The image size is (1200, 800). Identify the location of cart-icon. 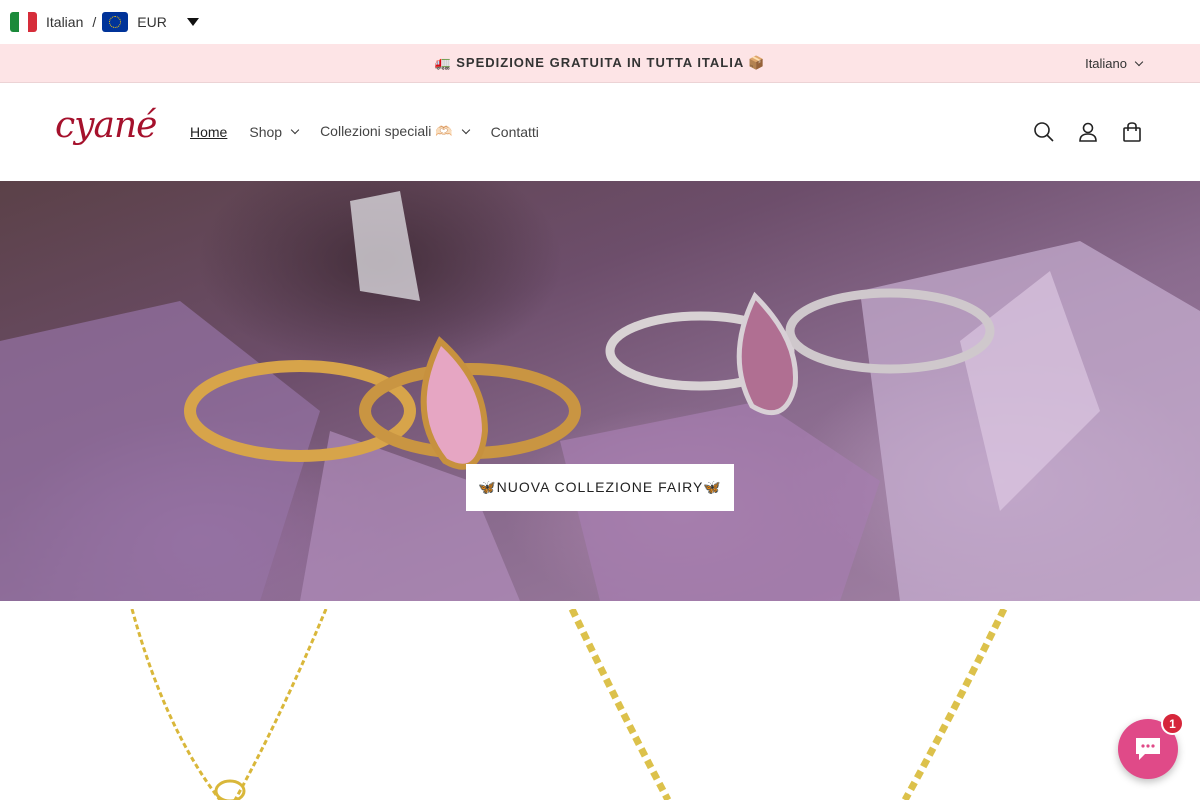
(1132, 132).